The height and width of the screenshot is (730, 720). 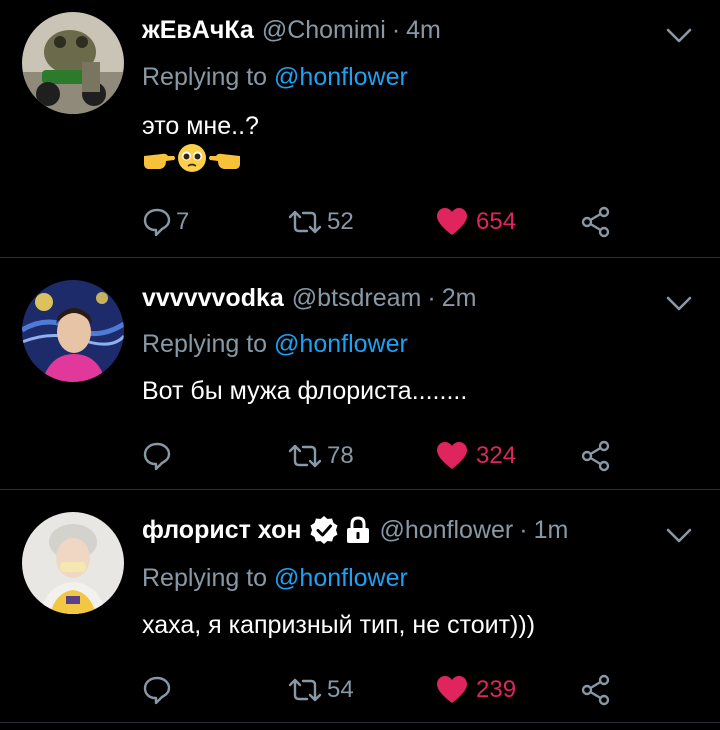 What do you see at coordinates (221, 530) in the screenshot?
I see `display-name: флорист хон` at bounding box center [221, 530].